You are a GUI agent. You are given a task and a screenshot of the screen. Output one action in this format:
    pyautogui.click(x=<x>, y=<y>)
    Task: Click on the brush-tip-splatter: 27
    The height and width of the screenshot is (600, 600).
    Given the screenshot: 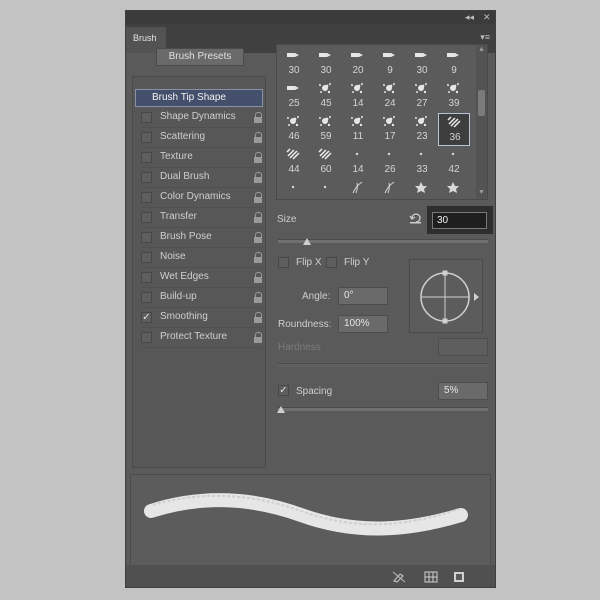 What is the action you would take?
    pyautogui.click(x=422, y=96)
    